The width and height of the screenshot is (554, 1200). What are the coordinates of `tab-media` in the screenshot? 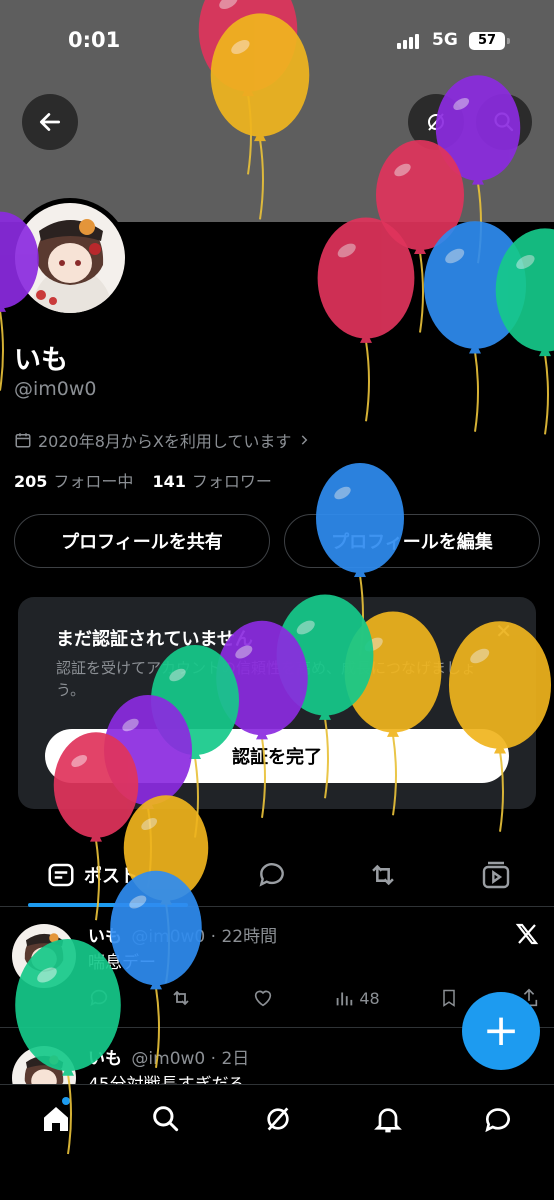 It's located at (496, 875).